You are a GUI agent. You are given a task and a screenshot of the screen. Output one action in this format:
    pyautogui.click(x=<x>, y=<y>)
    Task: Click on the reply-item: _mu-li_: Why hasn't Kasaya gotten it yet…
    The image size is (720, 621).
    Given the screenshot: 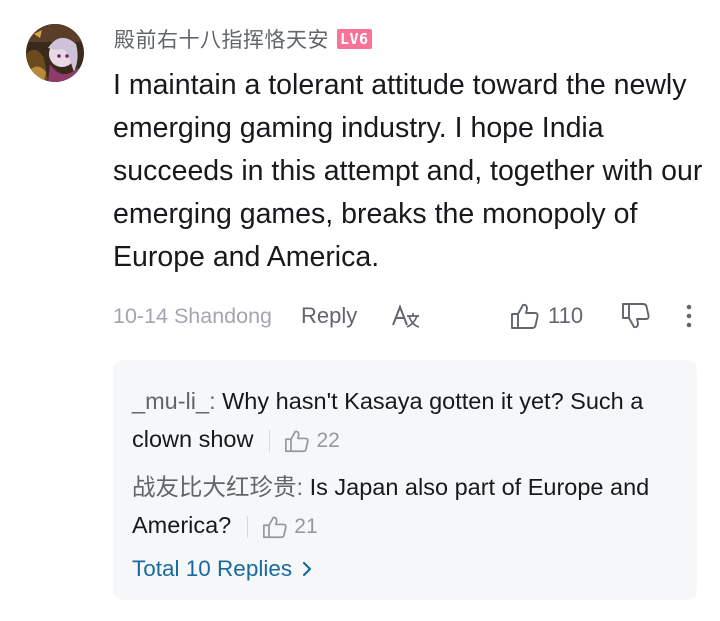 What is the action you would take?
    pyautogui.click(x=406, y=421)
    